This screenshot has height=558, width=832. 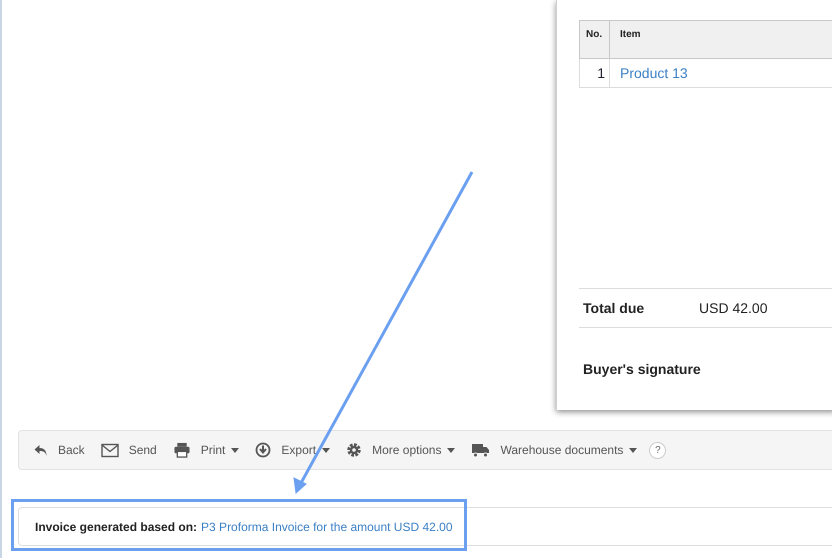 I want to click on truck-icon, so click(x=480, y=450).